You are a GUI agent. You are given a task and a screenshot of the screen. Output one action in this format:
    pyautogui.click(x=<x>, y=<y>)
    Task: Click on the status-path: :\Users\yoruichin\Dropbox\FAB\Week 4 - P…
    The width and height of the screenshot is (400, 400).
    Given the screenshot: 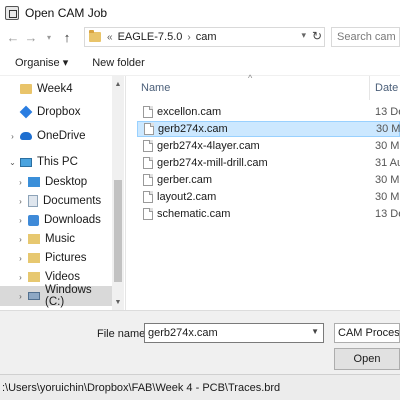 What is the action you would take?
    pyautogui.click(x=141, y=387)
    